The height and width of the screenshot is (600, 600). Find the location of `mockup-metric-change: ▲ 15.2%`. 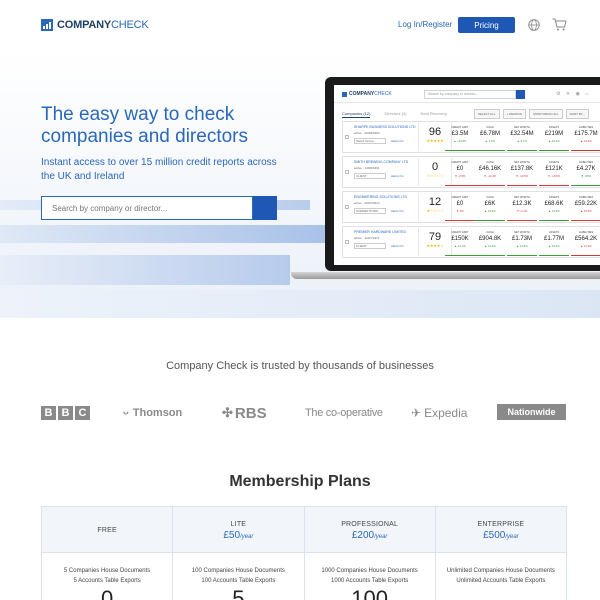

mockup-metric-change: ▲ 15.2% is located at coordinates (554, 246).